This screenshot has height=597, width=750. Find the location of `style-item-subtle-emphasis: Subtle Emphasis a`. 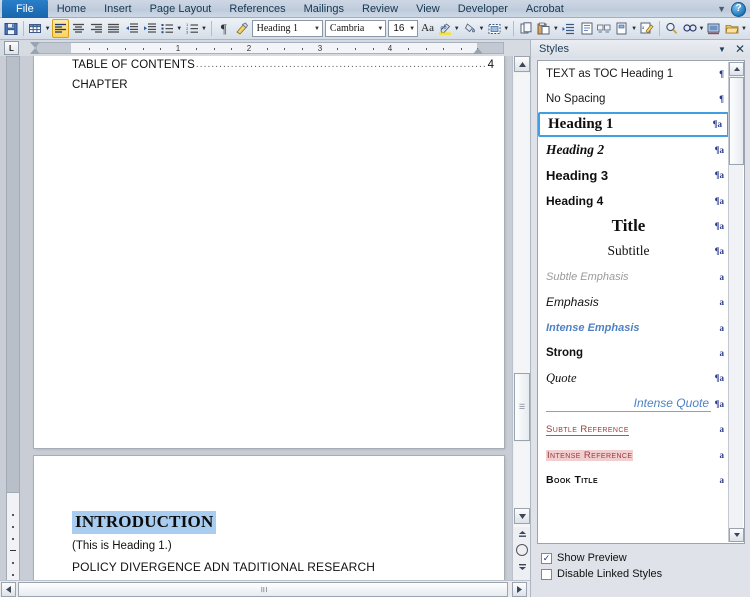

style-item-subtle-emphasis: Subtle Emphasis a is located at coordinates (633, 276).